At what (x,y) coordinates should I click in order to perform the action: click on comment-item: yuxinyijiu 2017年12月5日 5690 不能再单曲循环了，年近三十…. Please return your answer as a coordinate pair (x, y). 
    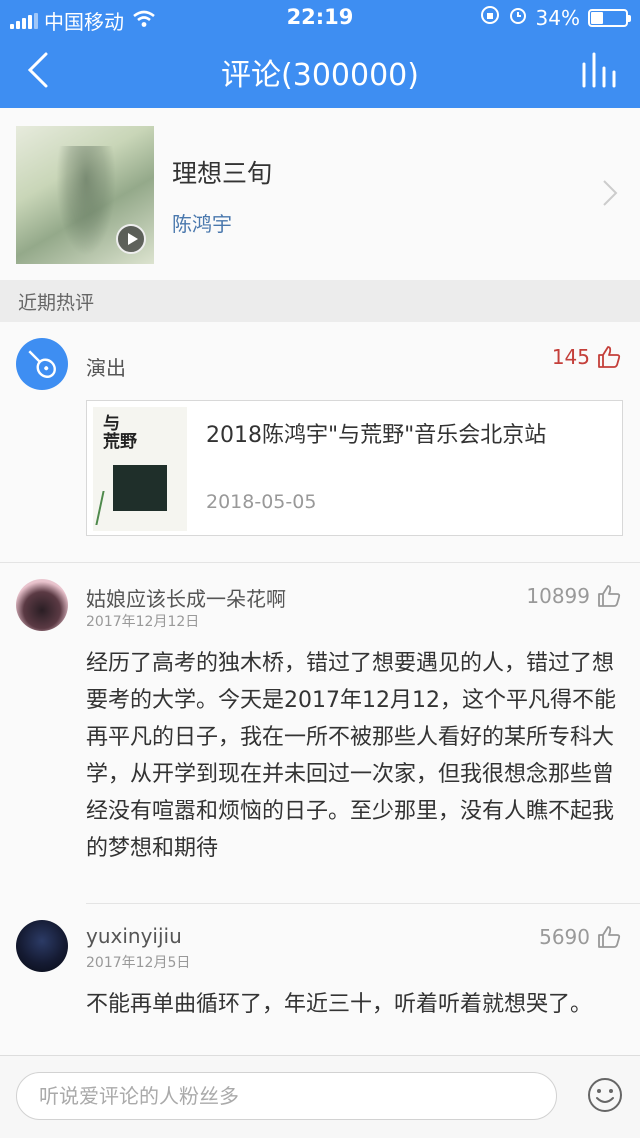
    Looking at the image, I should click on (320, 979).